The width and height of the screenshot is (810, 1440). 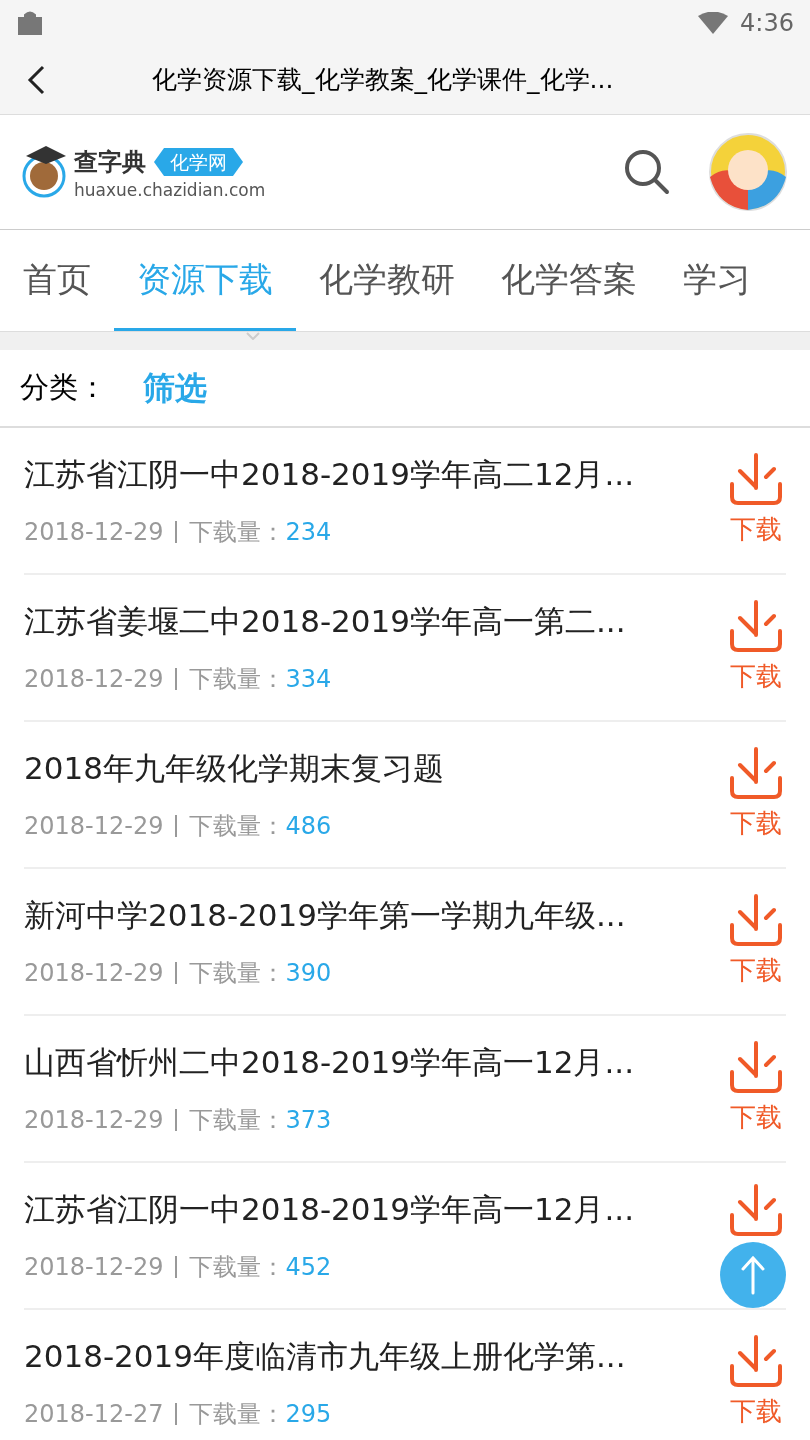 What do you see at coordinates (748, 172) in the screenshot?
I see `avatar` at bounding box center [748, 172].